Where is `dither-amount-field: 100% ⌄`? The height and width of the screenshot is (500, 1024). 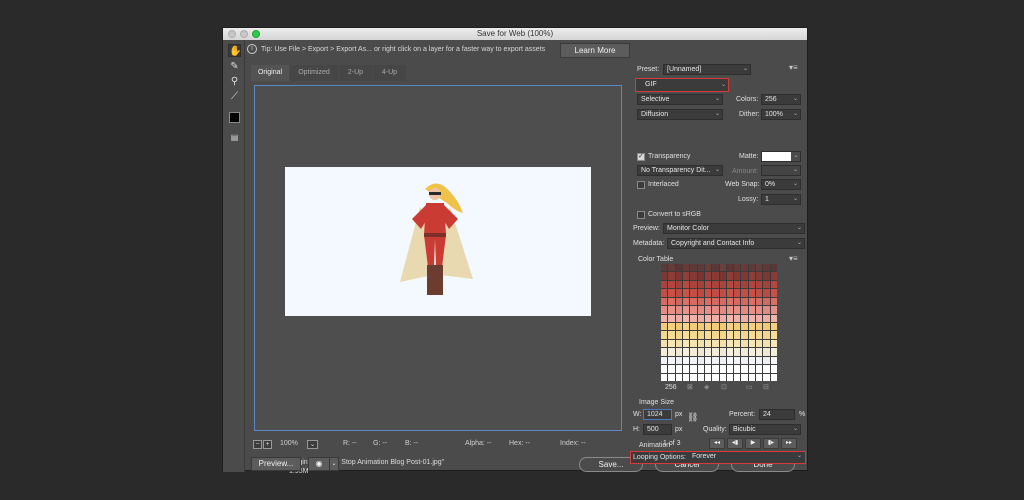 dither-amount-field: 100% ⌄ is located at coordinates (781, 114).